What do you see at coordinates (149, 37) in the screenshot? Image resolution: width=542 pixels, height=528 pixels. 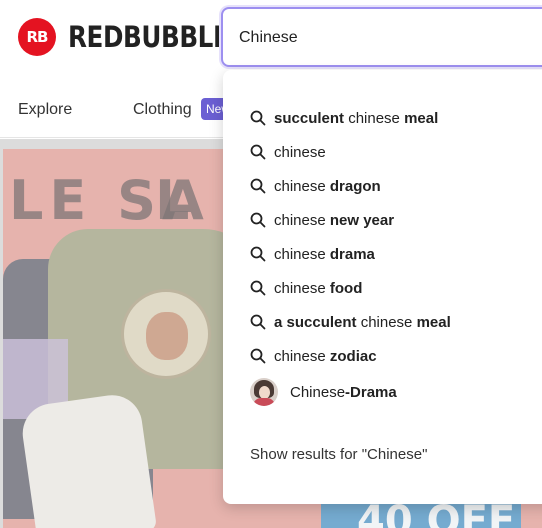 I see `logo-text: REDBUBBLE` at bounding box center [149, 37].